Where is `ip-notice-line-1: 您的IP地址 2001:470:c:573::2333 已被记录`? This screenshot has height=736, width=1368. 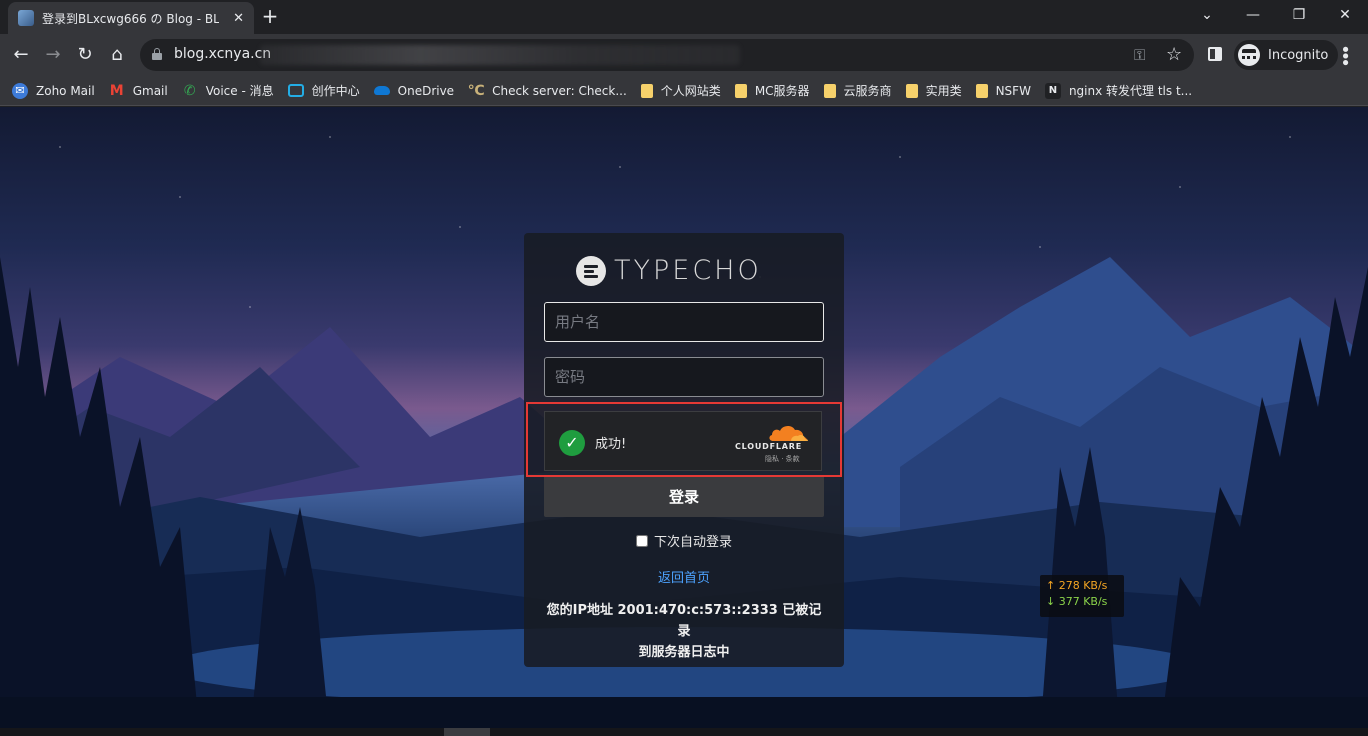
ip-notice-line-1: 您的IP地址 2001:470:c:573::2333 已被记录 is located at coordinates (684, 621).